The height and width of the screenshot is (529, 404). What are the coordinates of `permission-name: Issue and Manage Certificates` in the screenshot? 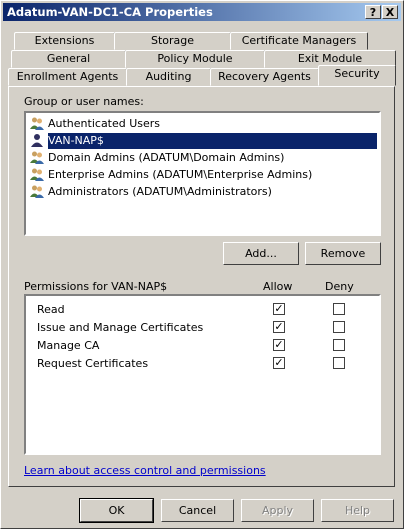 It's located at (120, 327).